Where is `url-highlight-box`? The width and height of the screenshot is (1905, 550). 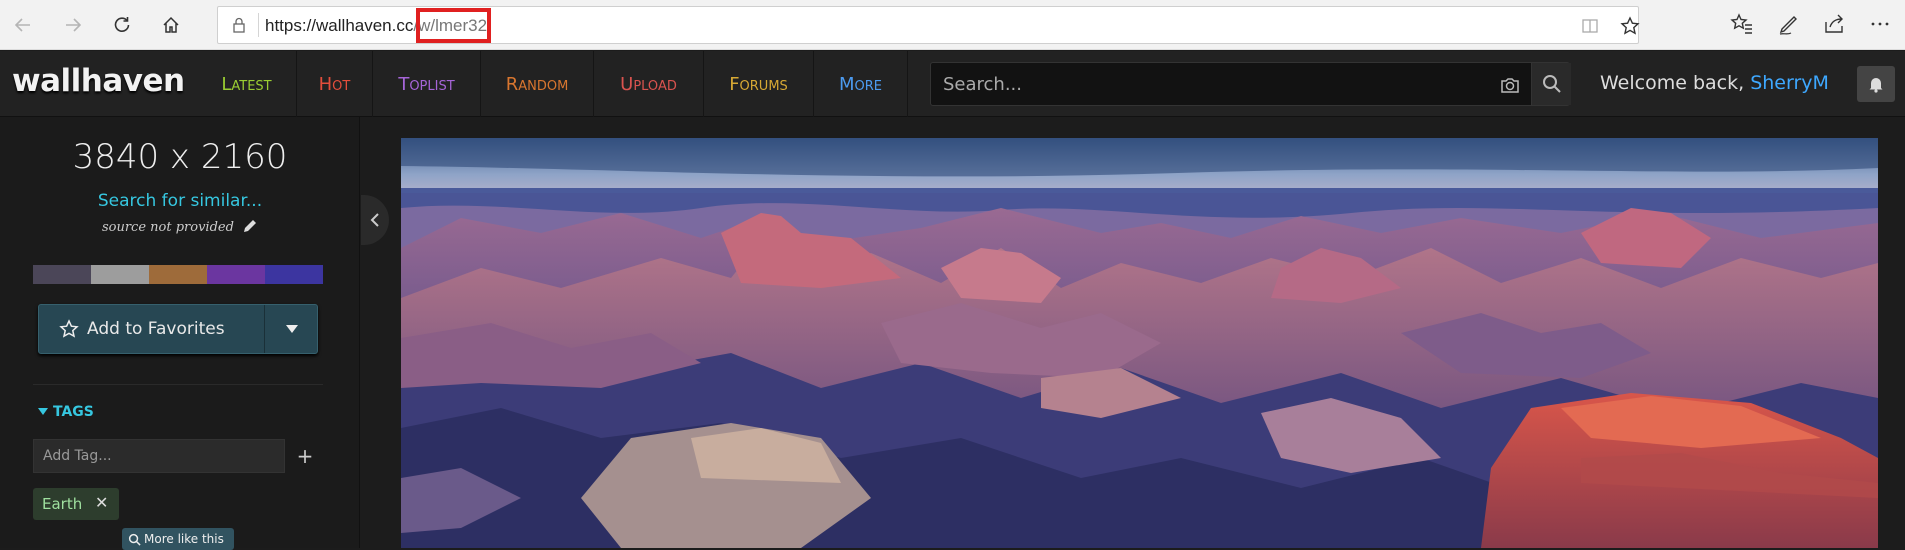
url-highlight-box is located at coordinates (453, 25).